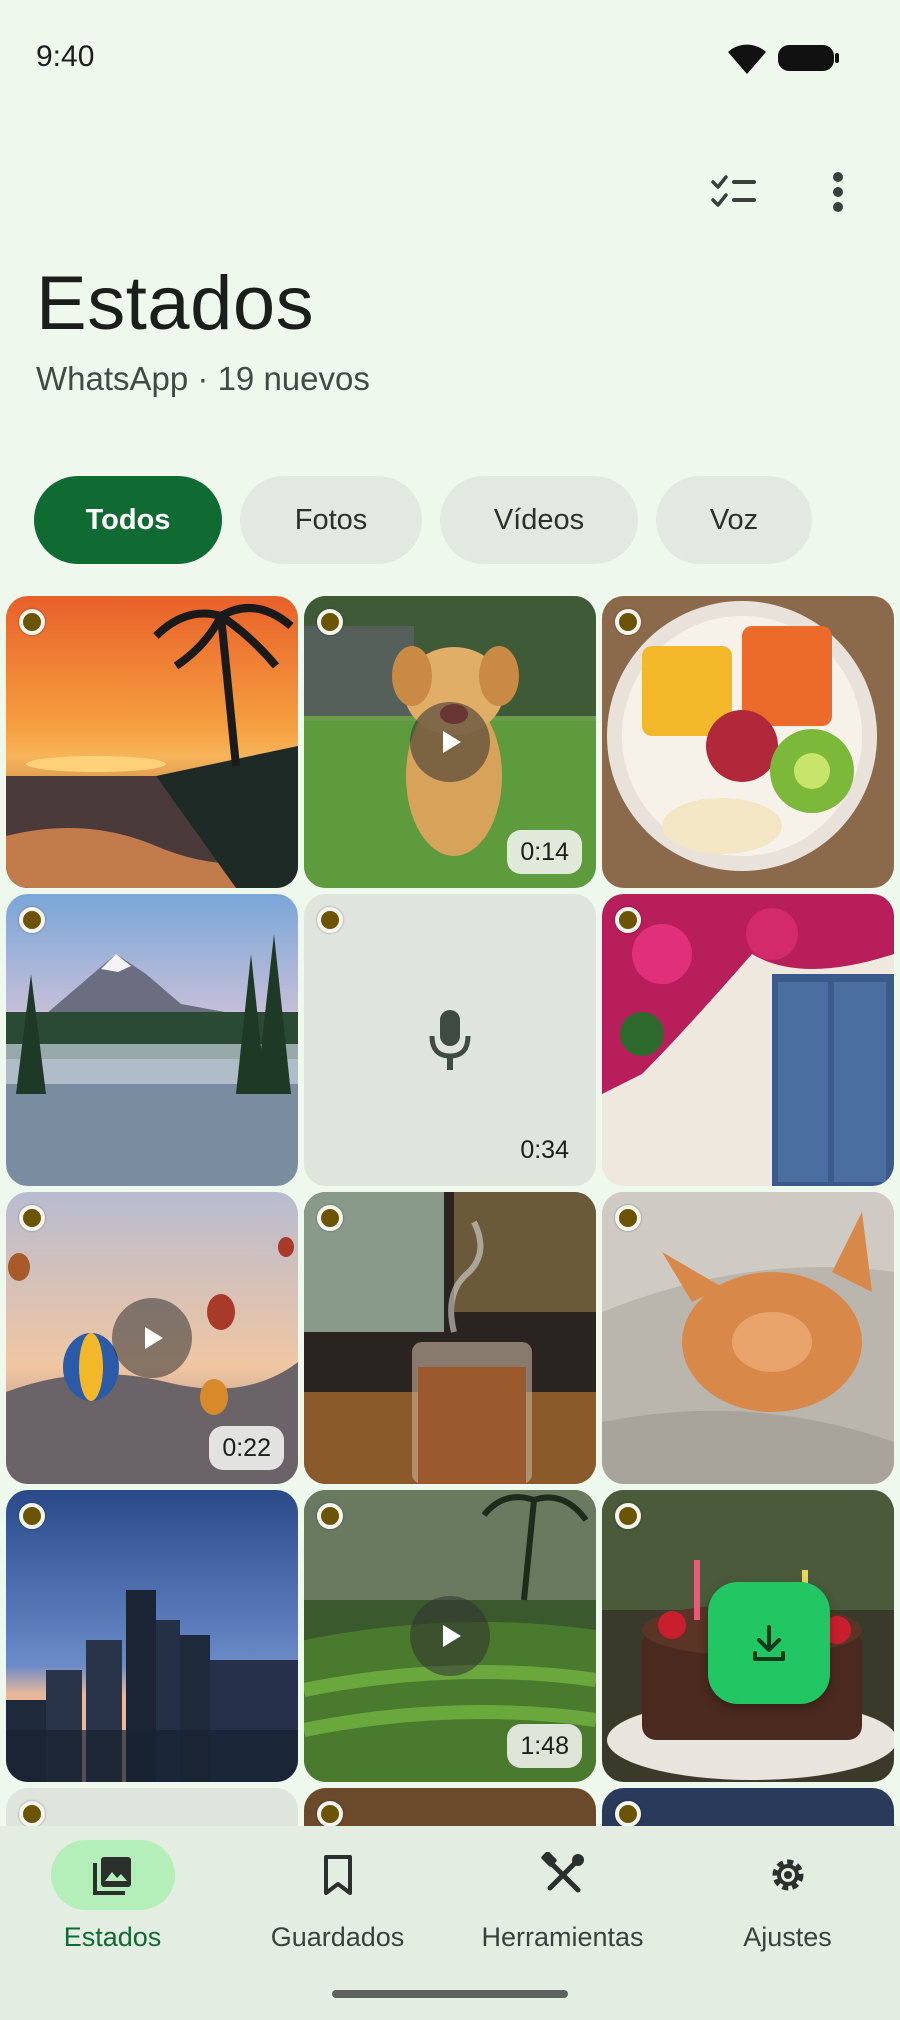  I want to click on status-tile-puppy-video: 0:14, so click(450, 742).